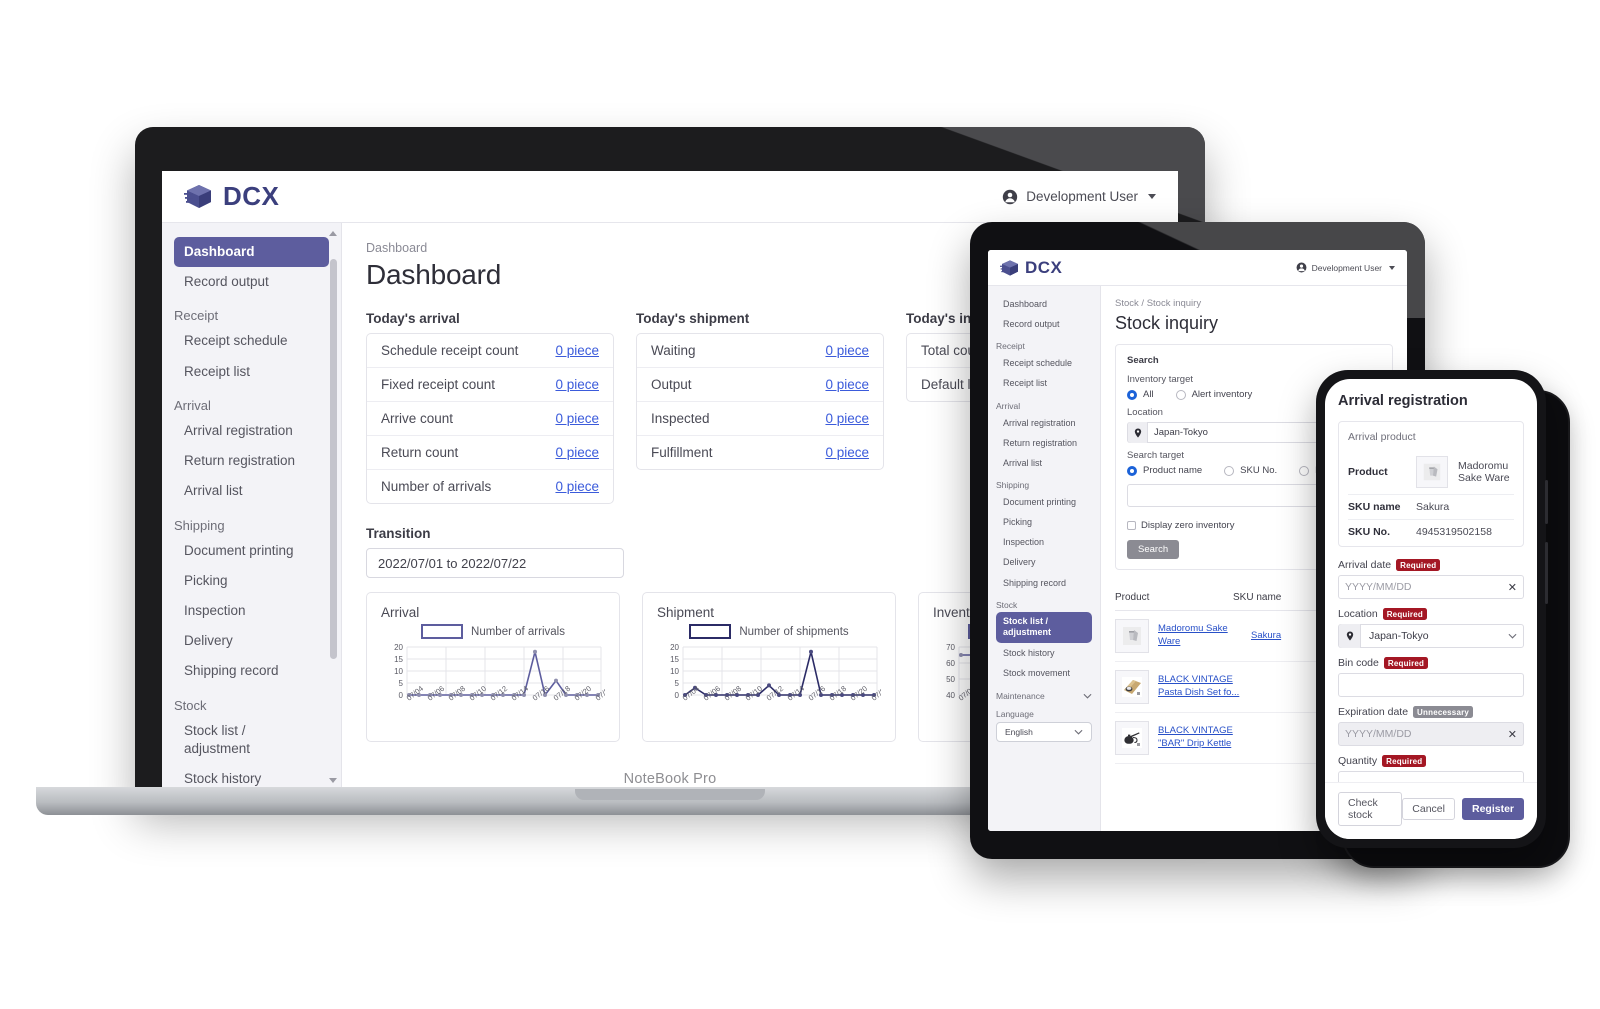 The image size is (1600, 1009). Describe the element at coordinates (495, 563) in the screenshot. I see `date-range-input: 2022/07/01 to 2022/07/22` at that location.